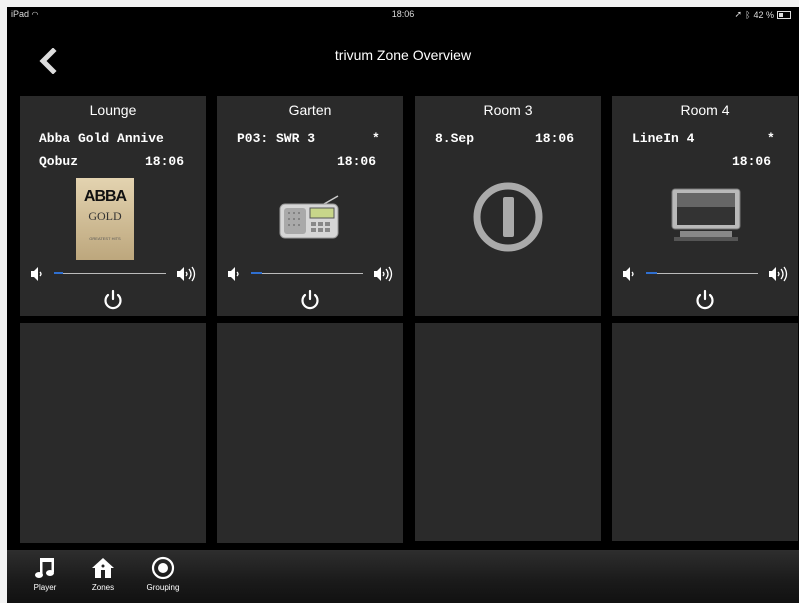 The width and height of the screenshot is (799, 603). Describe the element at coordinates (663, 138) in the screenshot. I see `input-name: LineIn 4` at that location.